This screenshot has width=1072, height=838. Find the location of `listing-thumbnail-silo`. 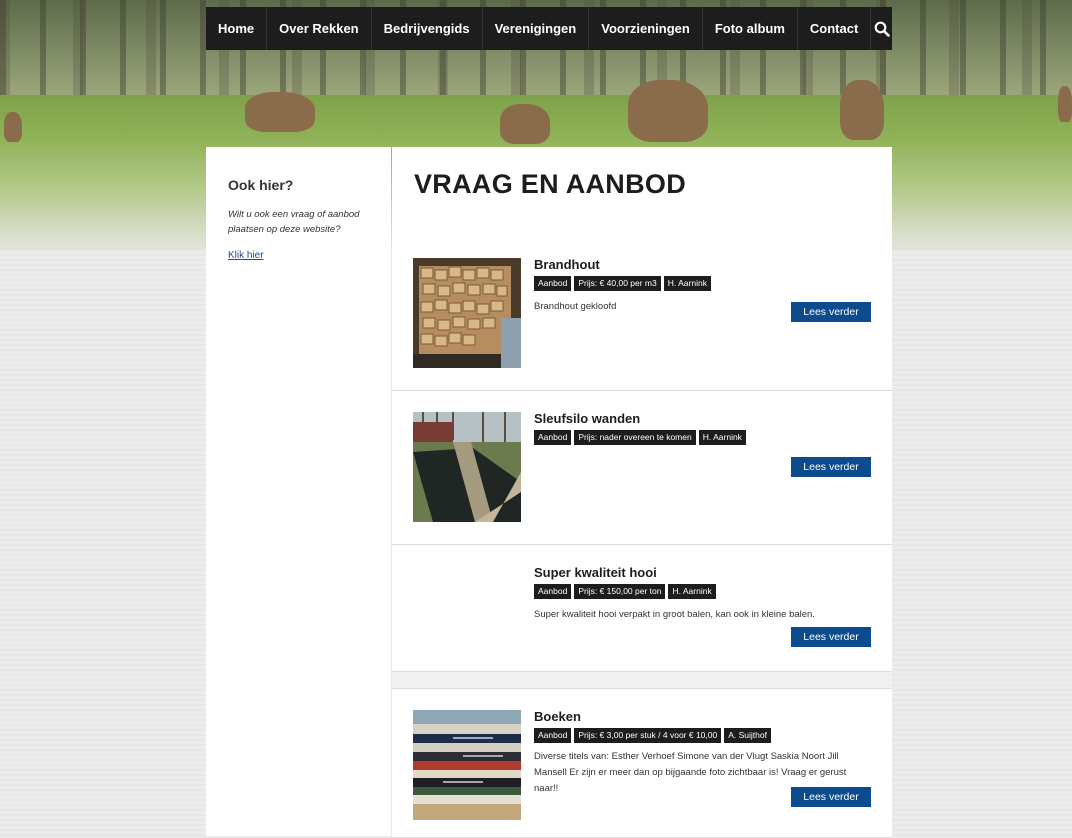

listing-thumbnail-silo is located at coordinates (467, 467).